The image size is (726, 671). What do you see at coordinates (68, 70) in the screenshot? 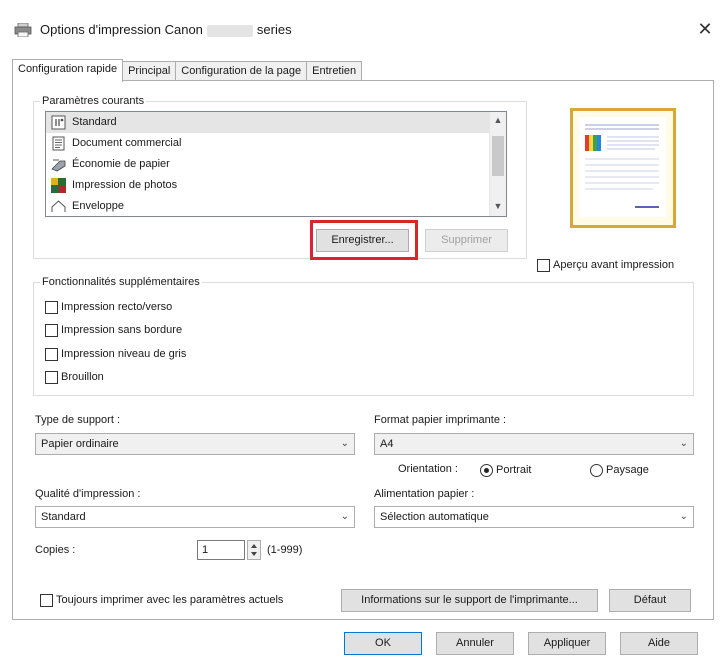
I see `tab-quick-setup: Configuration rapide` at bounding box center [68, 70].